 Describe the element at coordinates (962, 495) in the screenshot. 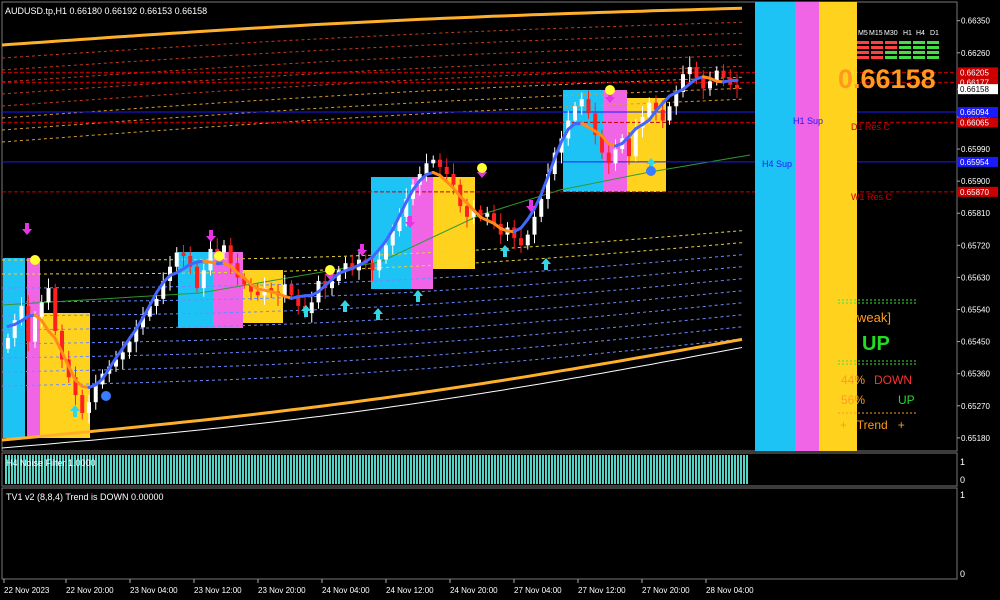

I see `subpane-2-tick-1: 1` at that location.